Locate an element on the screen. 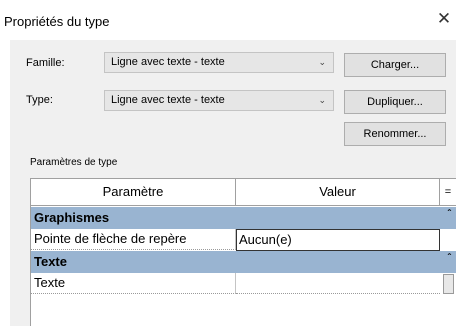 Image resolution: width=456 pixels, height=326 pixels. family-select-value: Ligne avec texte - texte is located at coordinates (168, 62).